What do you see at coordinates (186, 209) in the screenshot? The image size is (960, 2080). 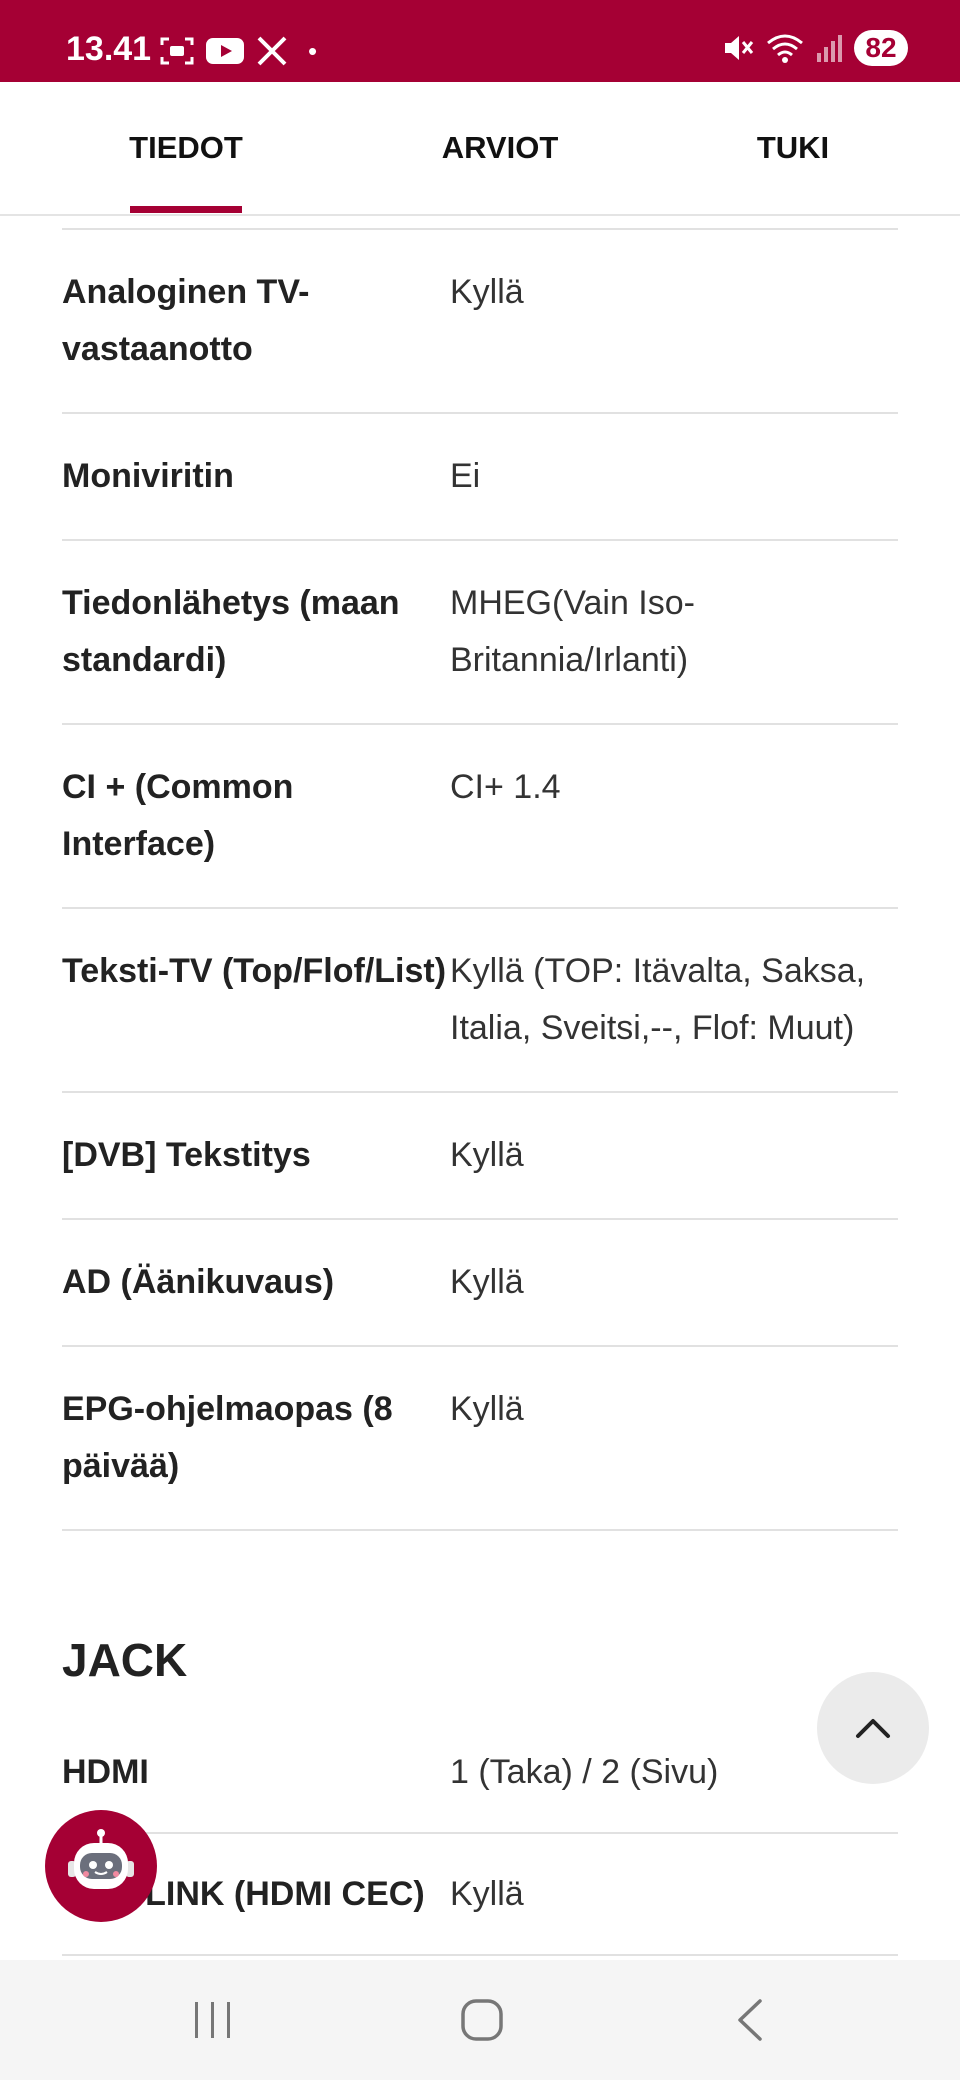 I see `active-tab-indicator` at bounding box center [186, 209].